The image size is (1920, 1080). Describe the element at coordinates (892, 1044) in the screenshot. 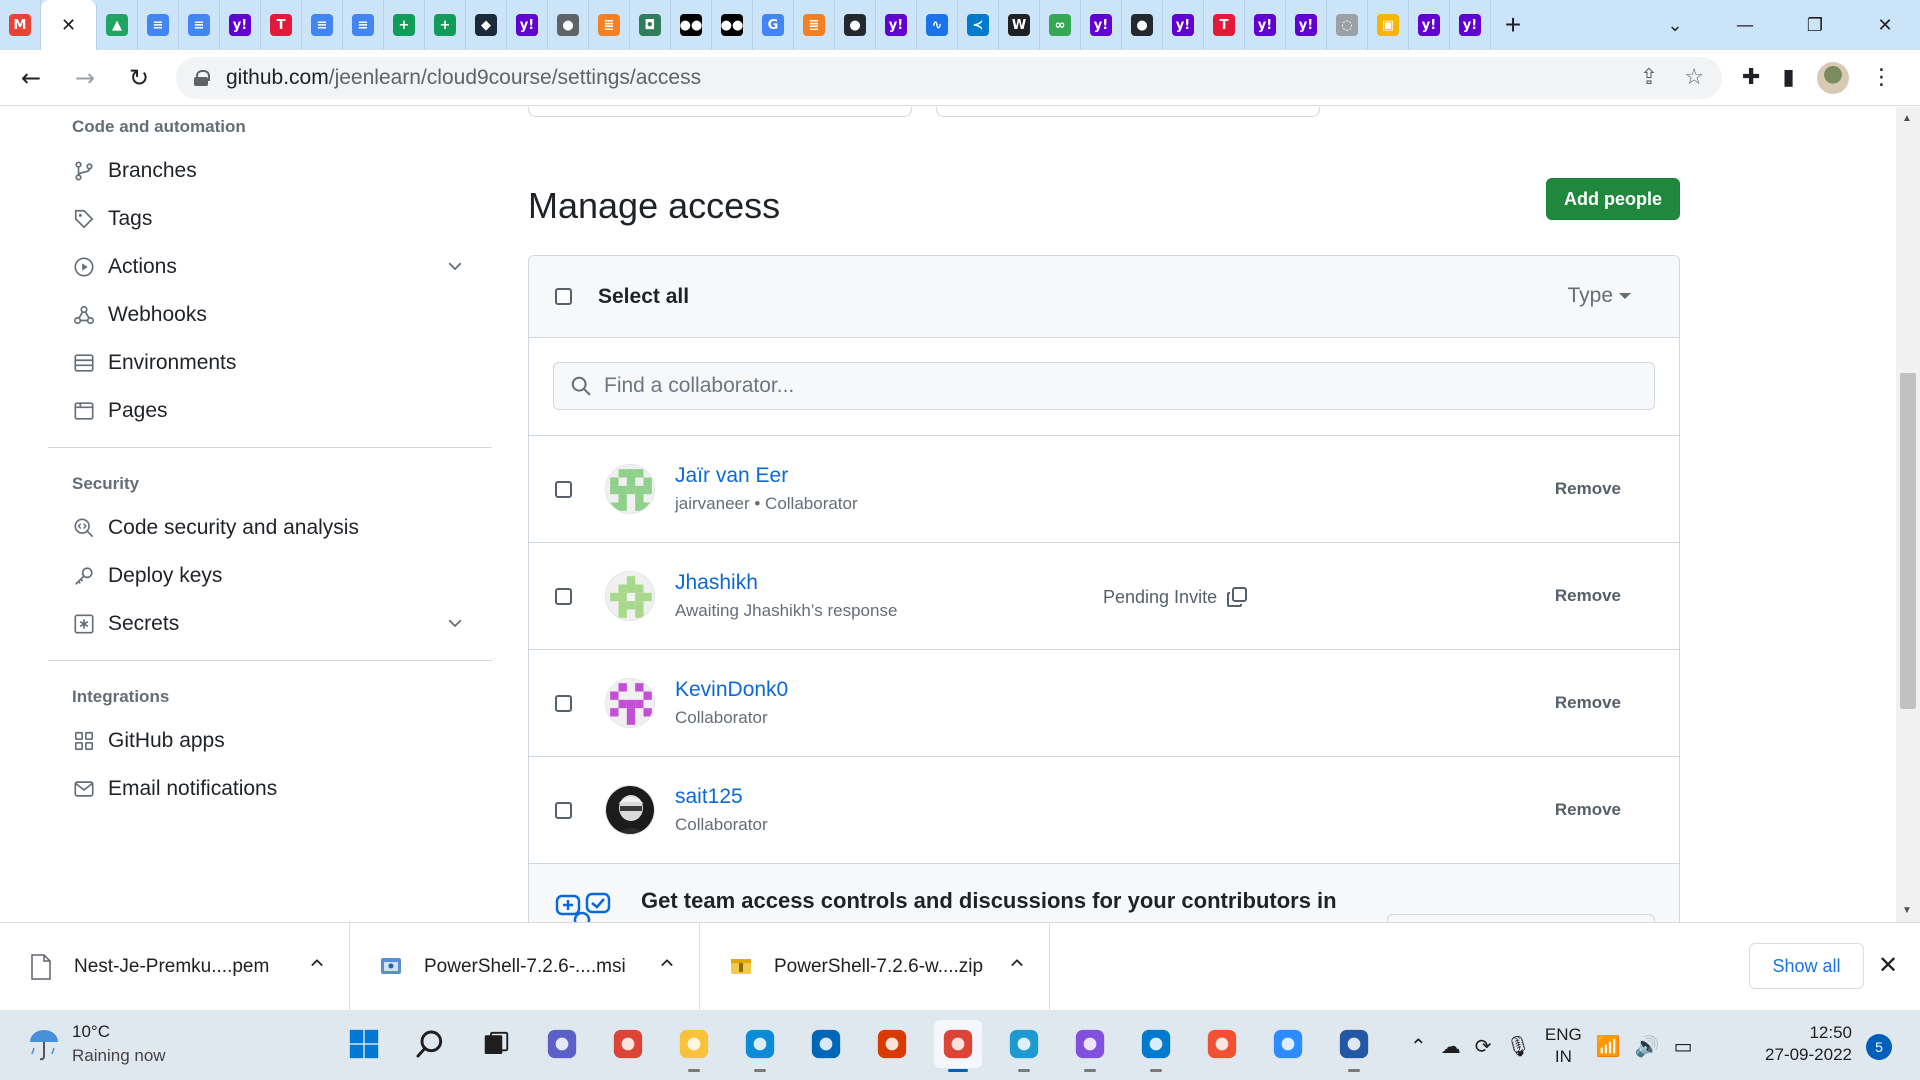

I see `office-icon` at that location.